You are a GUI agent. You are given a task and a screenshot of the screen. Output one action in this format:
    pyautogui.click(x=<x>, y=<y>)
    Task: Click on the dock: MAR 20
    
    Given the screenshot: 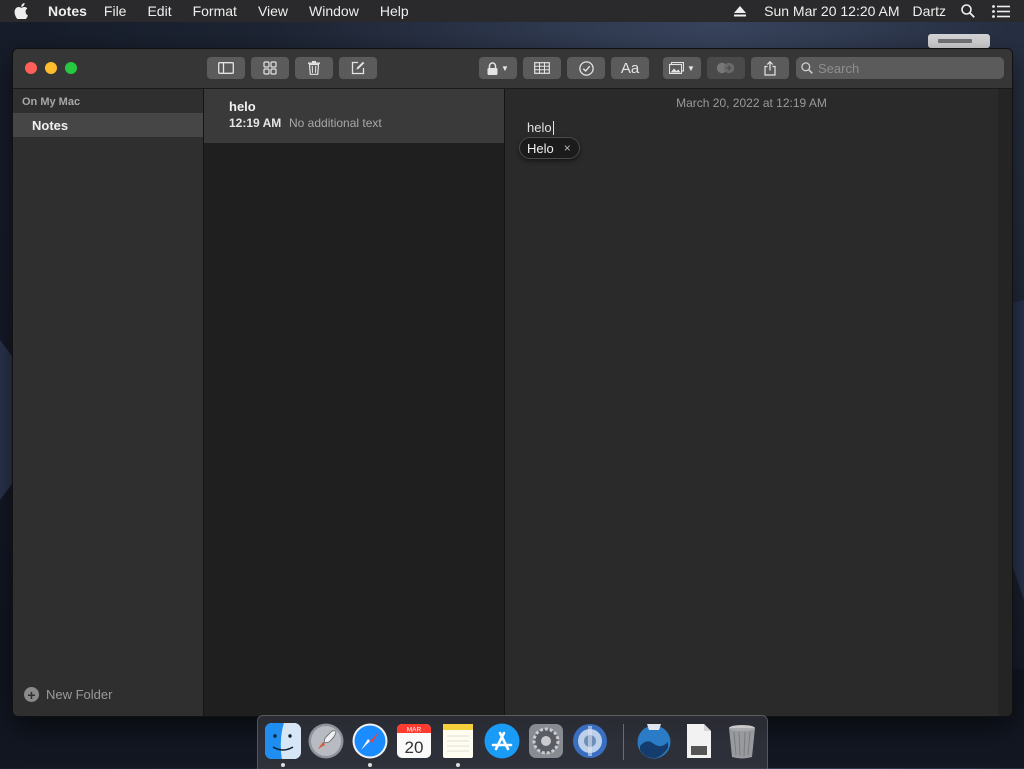 What is the action you would take?
    pyautogui.click(x=512, y=742)
    